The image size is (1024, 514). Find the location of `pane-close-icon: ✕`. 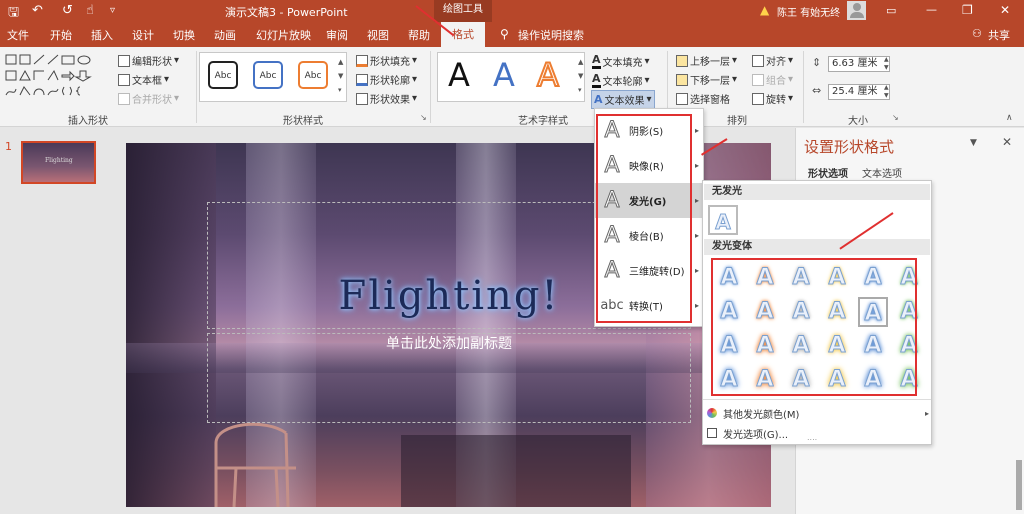

pane-close-icon: ✕ is located at coordinates (1007, 142).